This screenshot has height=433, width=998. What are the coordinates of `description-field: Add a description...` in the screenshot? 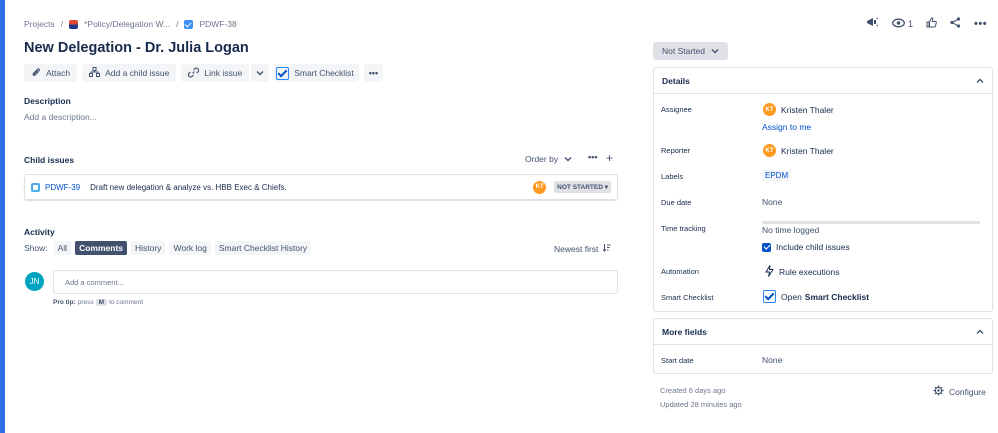 It's located at (60, 117).